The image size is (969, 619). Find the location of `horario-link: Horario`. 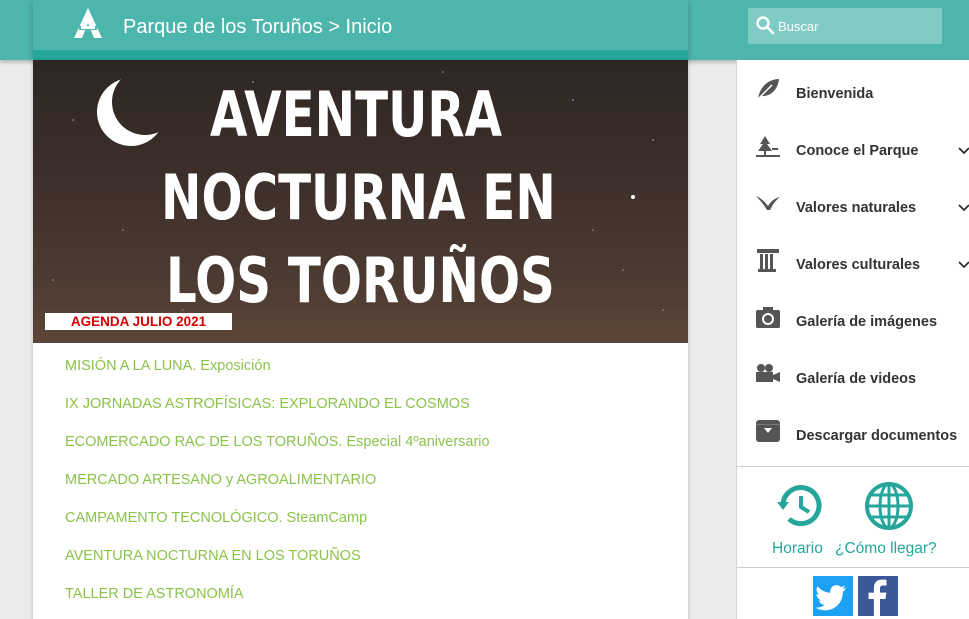

horario-link: Horario is located at coordinates (797, 549).